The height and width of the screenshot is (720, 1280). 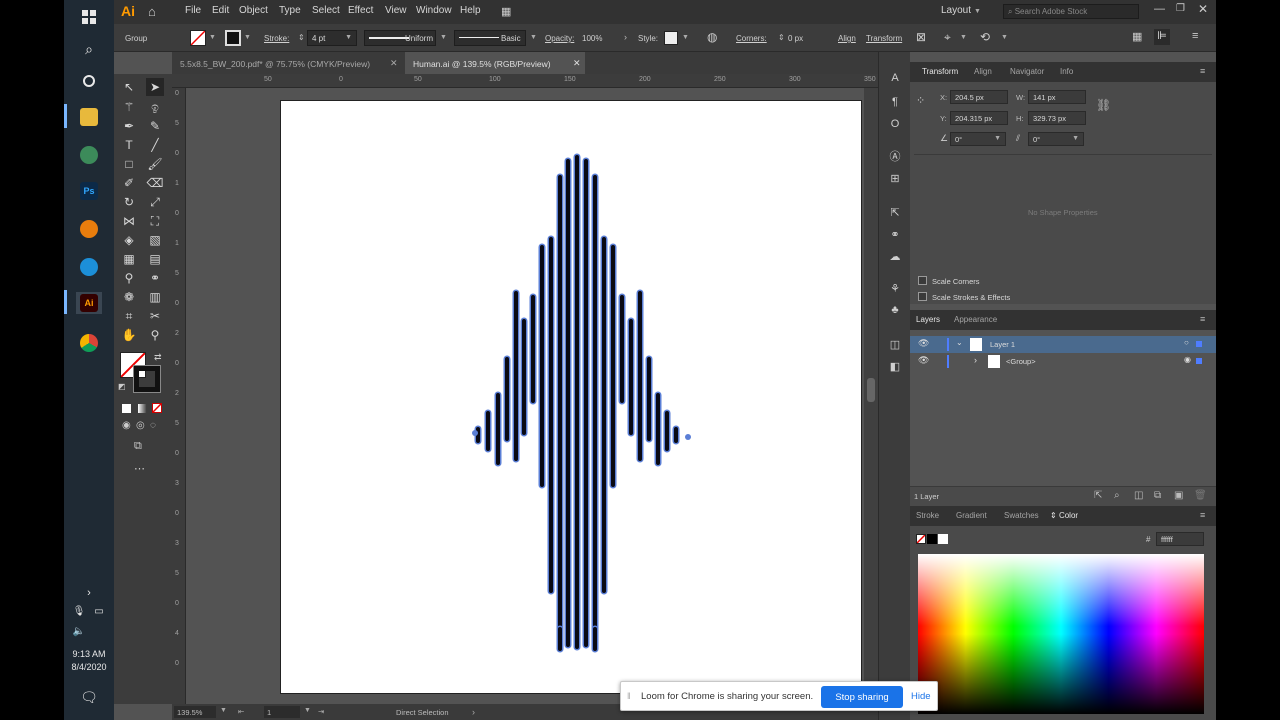 I want to click on volume-icon: 🔈, so click(x=79, y=631).